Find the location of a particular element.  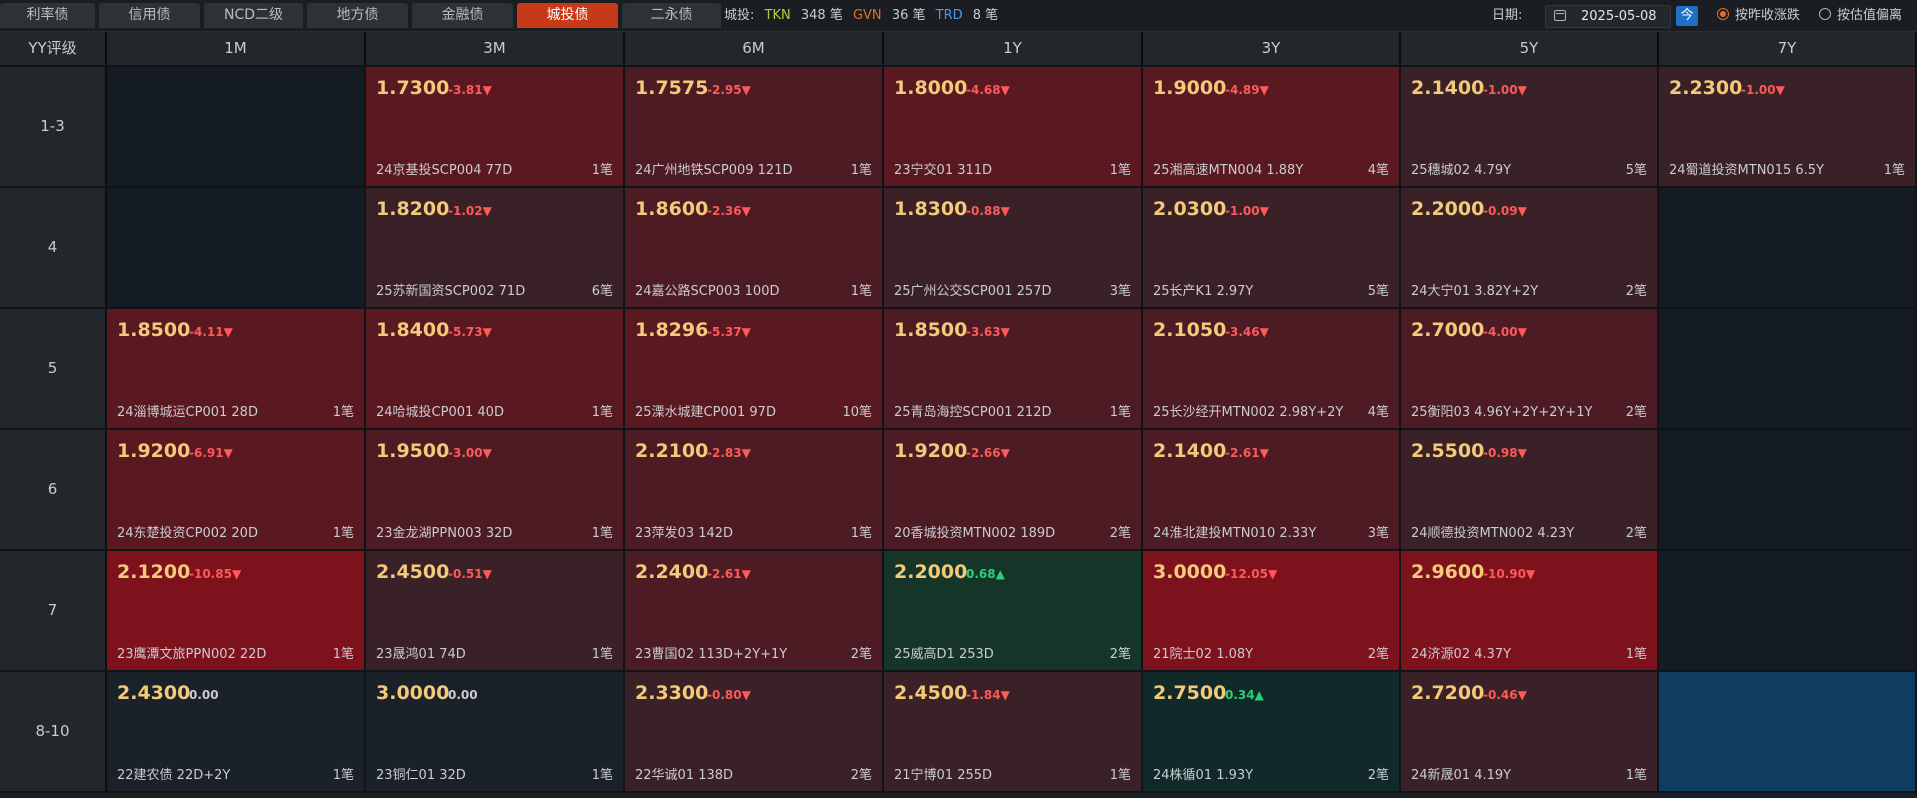

tab-lgfv-bonds: 城投债 is located at coordinates (567, 15).